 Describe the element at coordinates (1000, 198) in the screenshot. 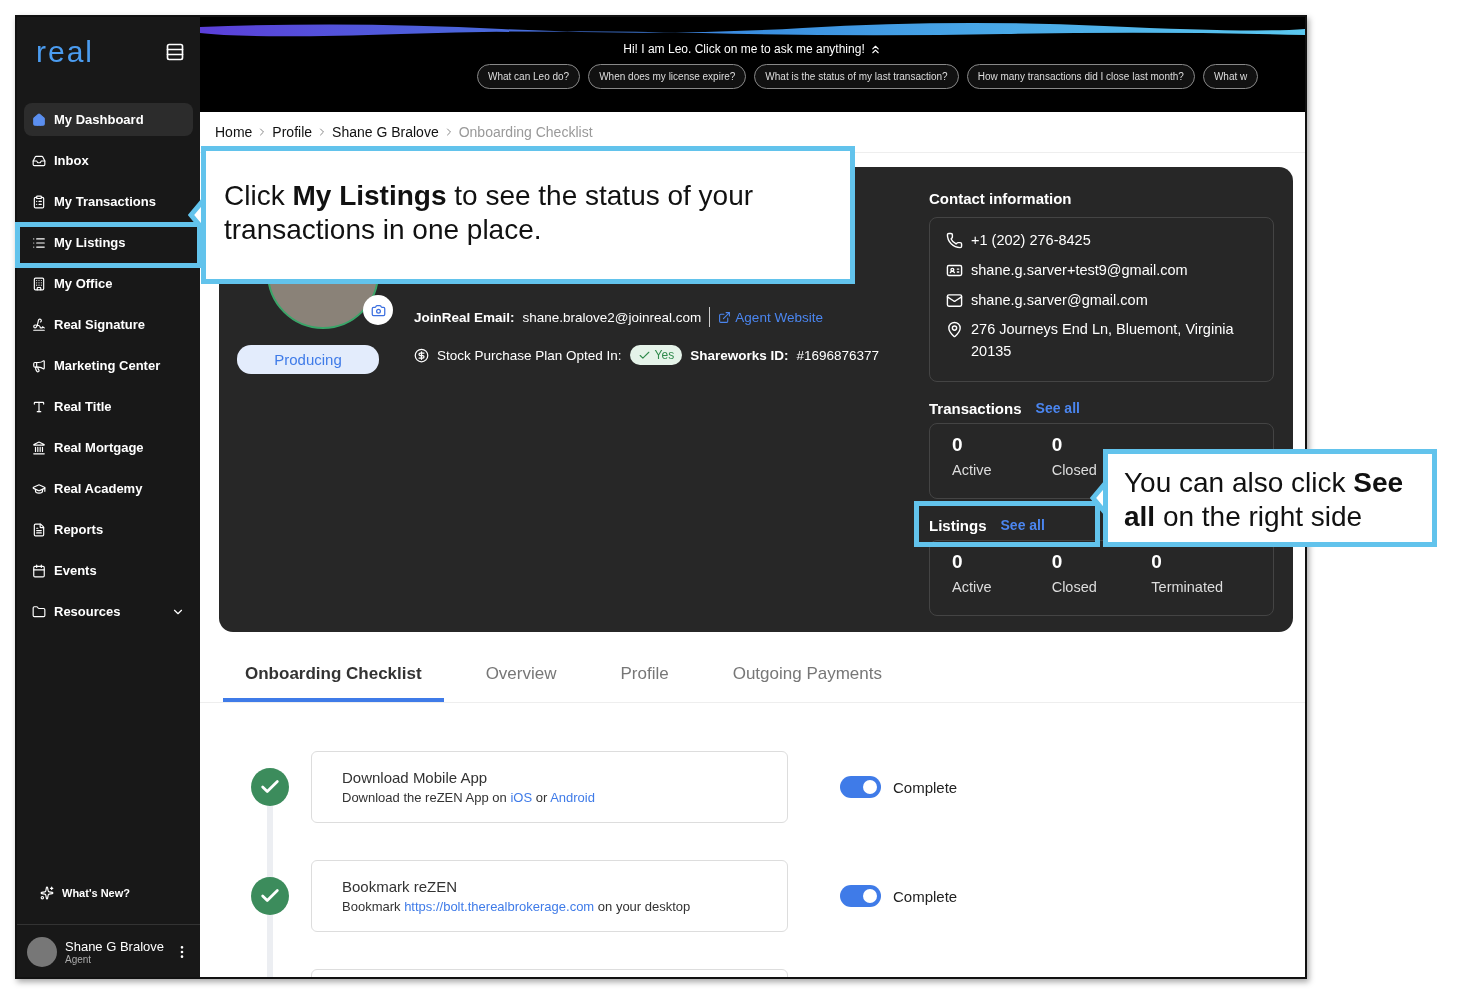

I see `section-title: Contact information` at that location.